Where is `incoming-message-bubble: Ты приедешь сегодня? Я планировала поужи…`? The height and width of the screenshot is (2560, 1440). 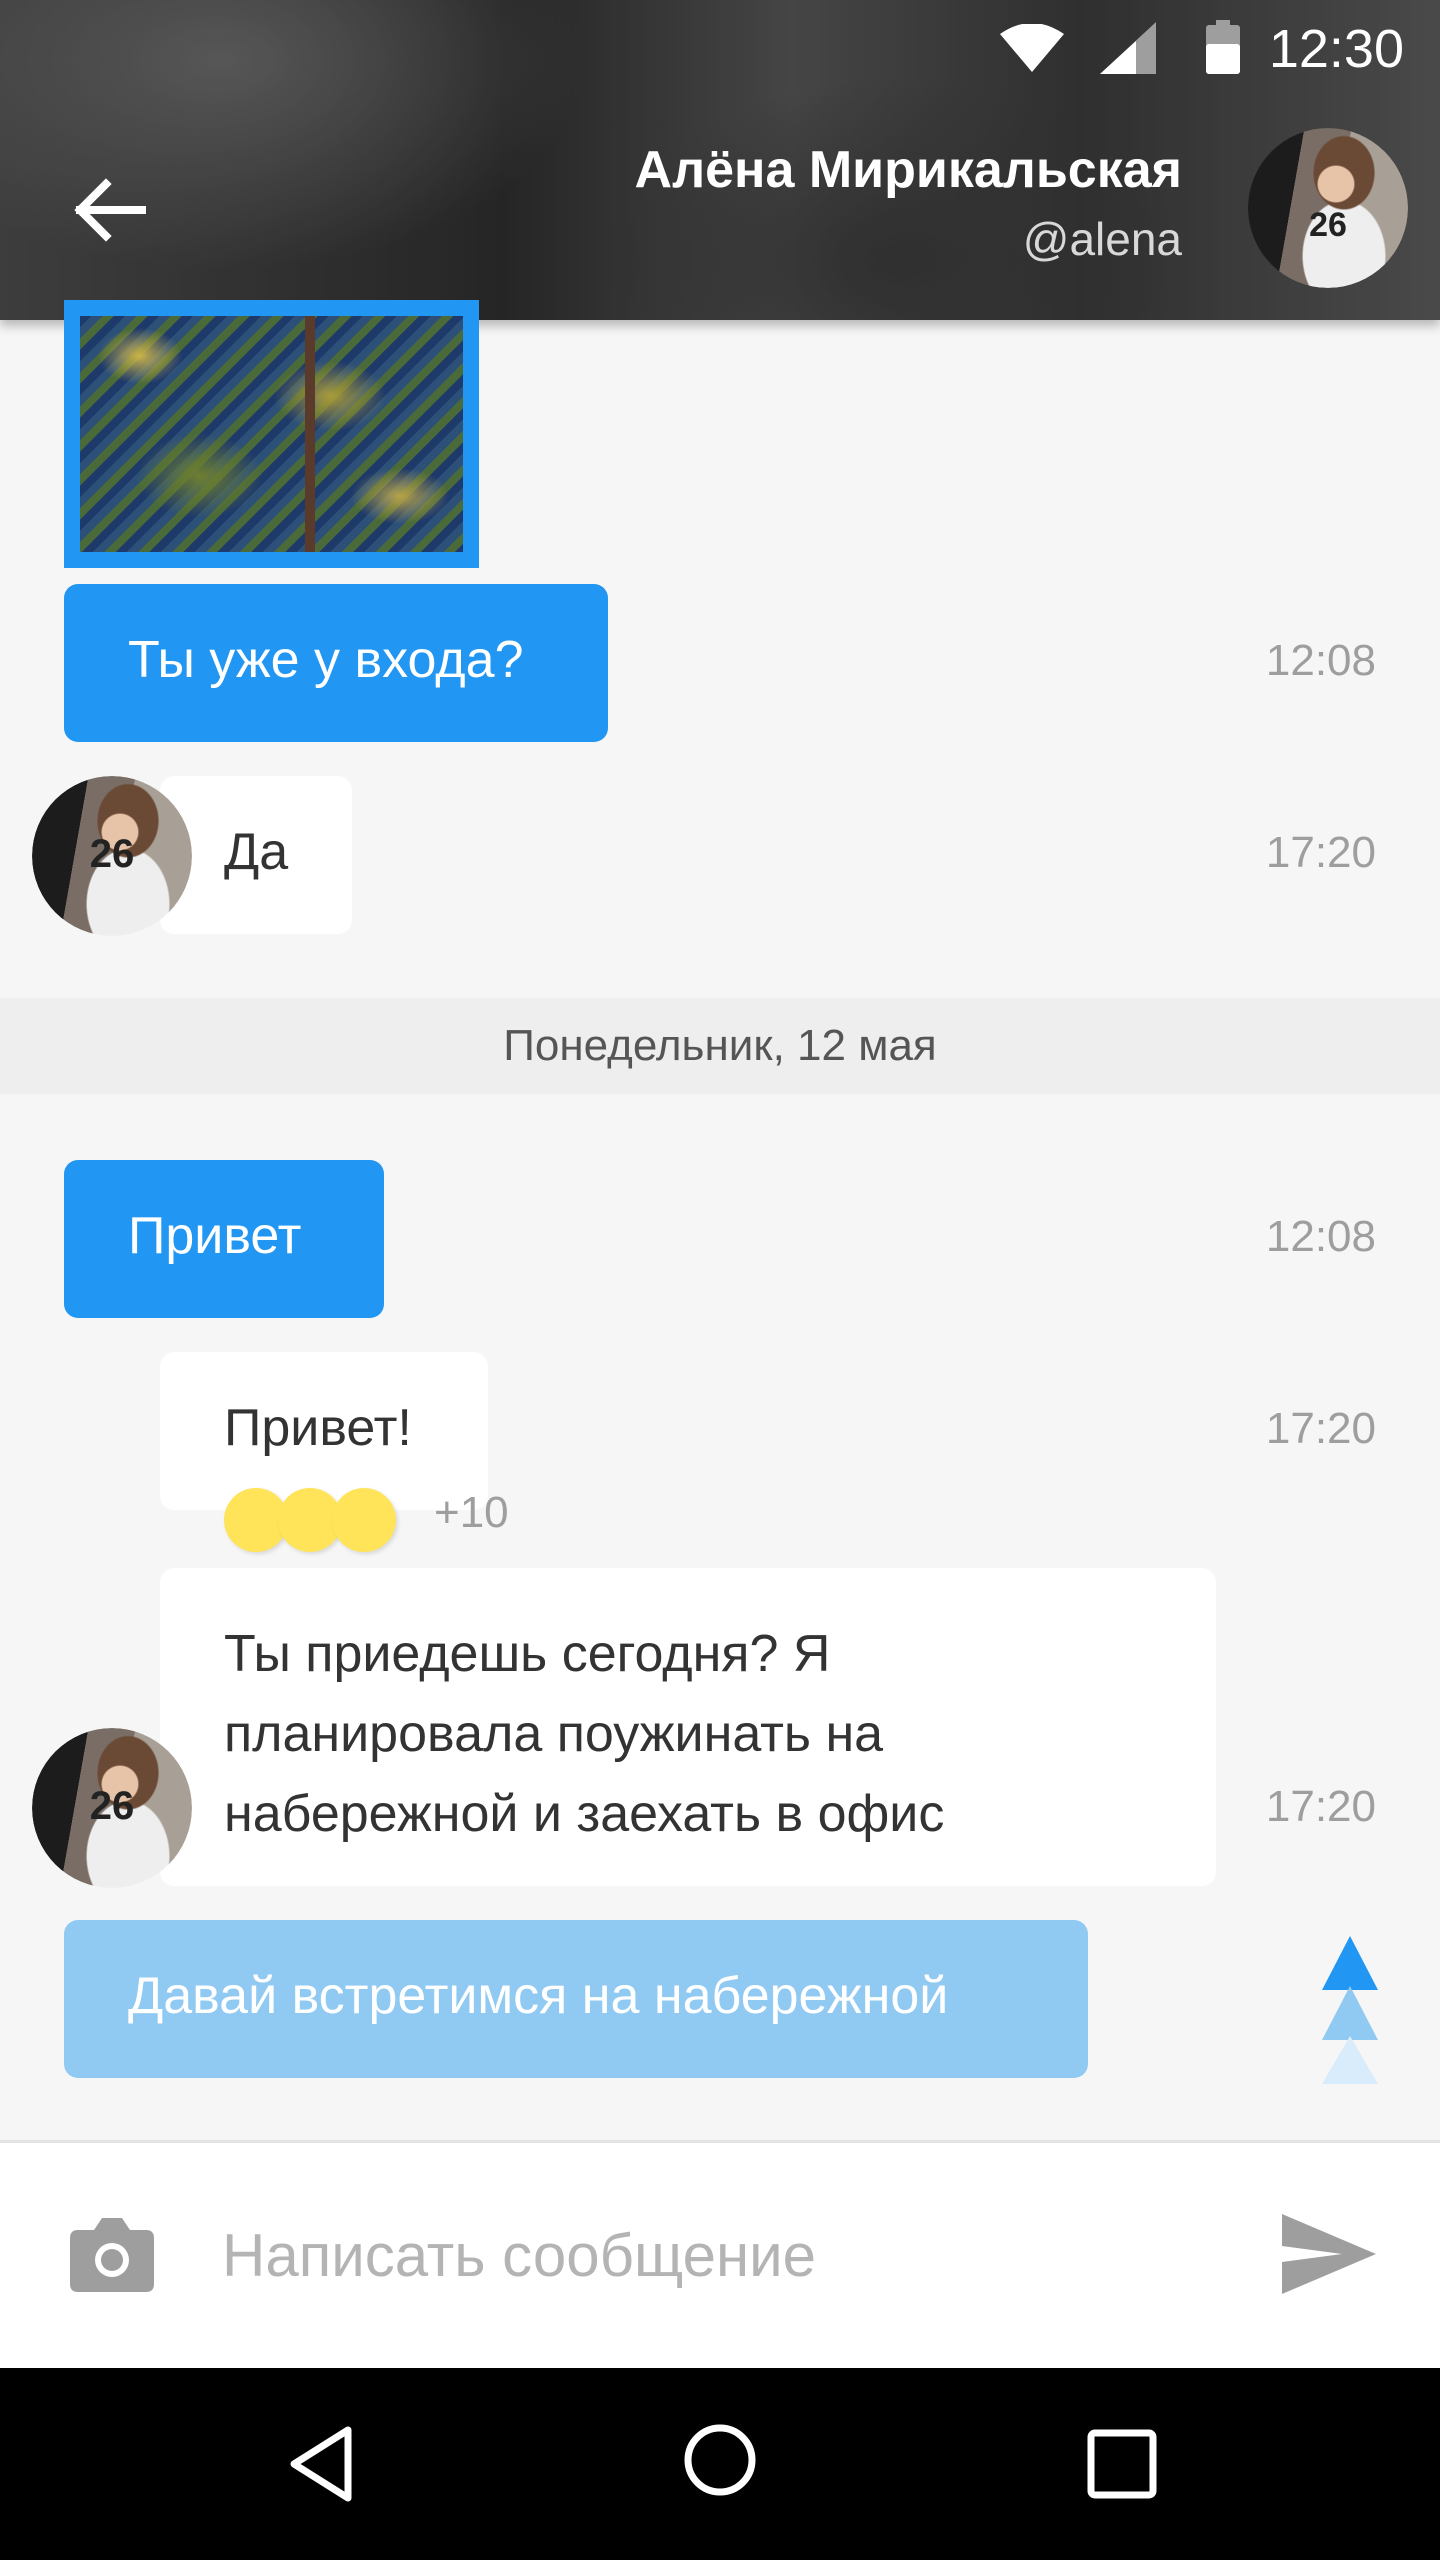
incoming-message-bubble: Ты приедешь сегодня? Я планировала поужи… is located at coordinates (688, 1727).